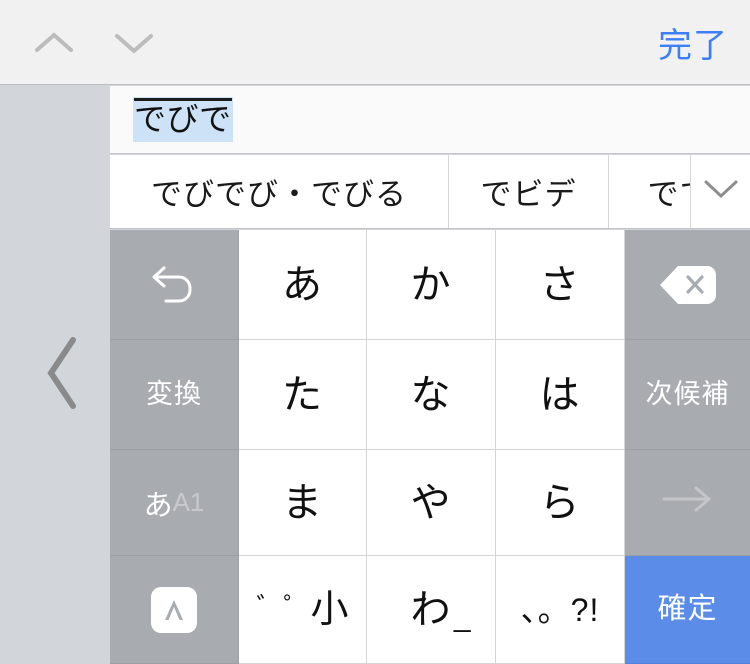 This screenshot has height=664, width=750. I want to click on input-mode-secondary-label: A1, so click(188, 502).